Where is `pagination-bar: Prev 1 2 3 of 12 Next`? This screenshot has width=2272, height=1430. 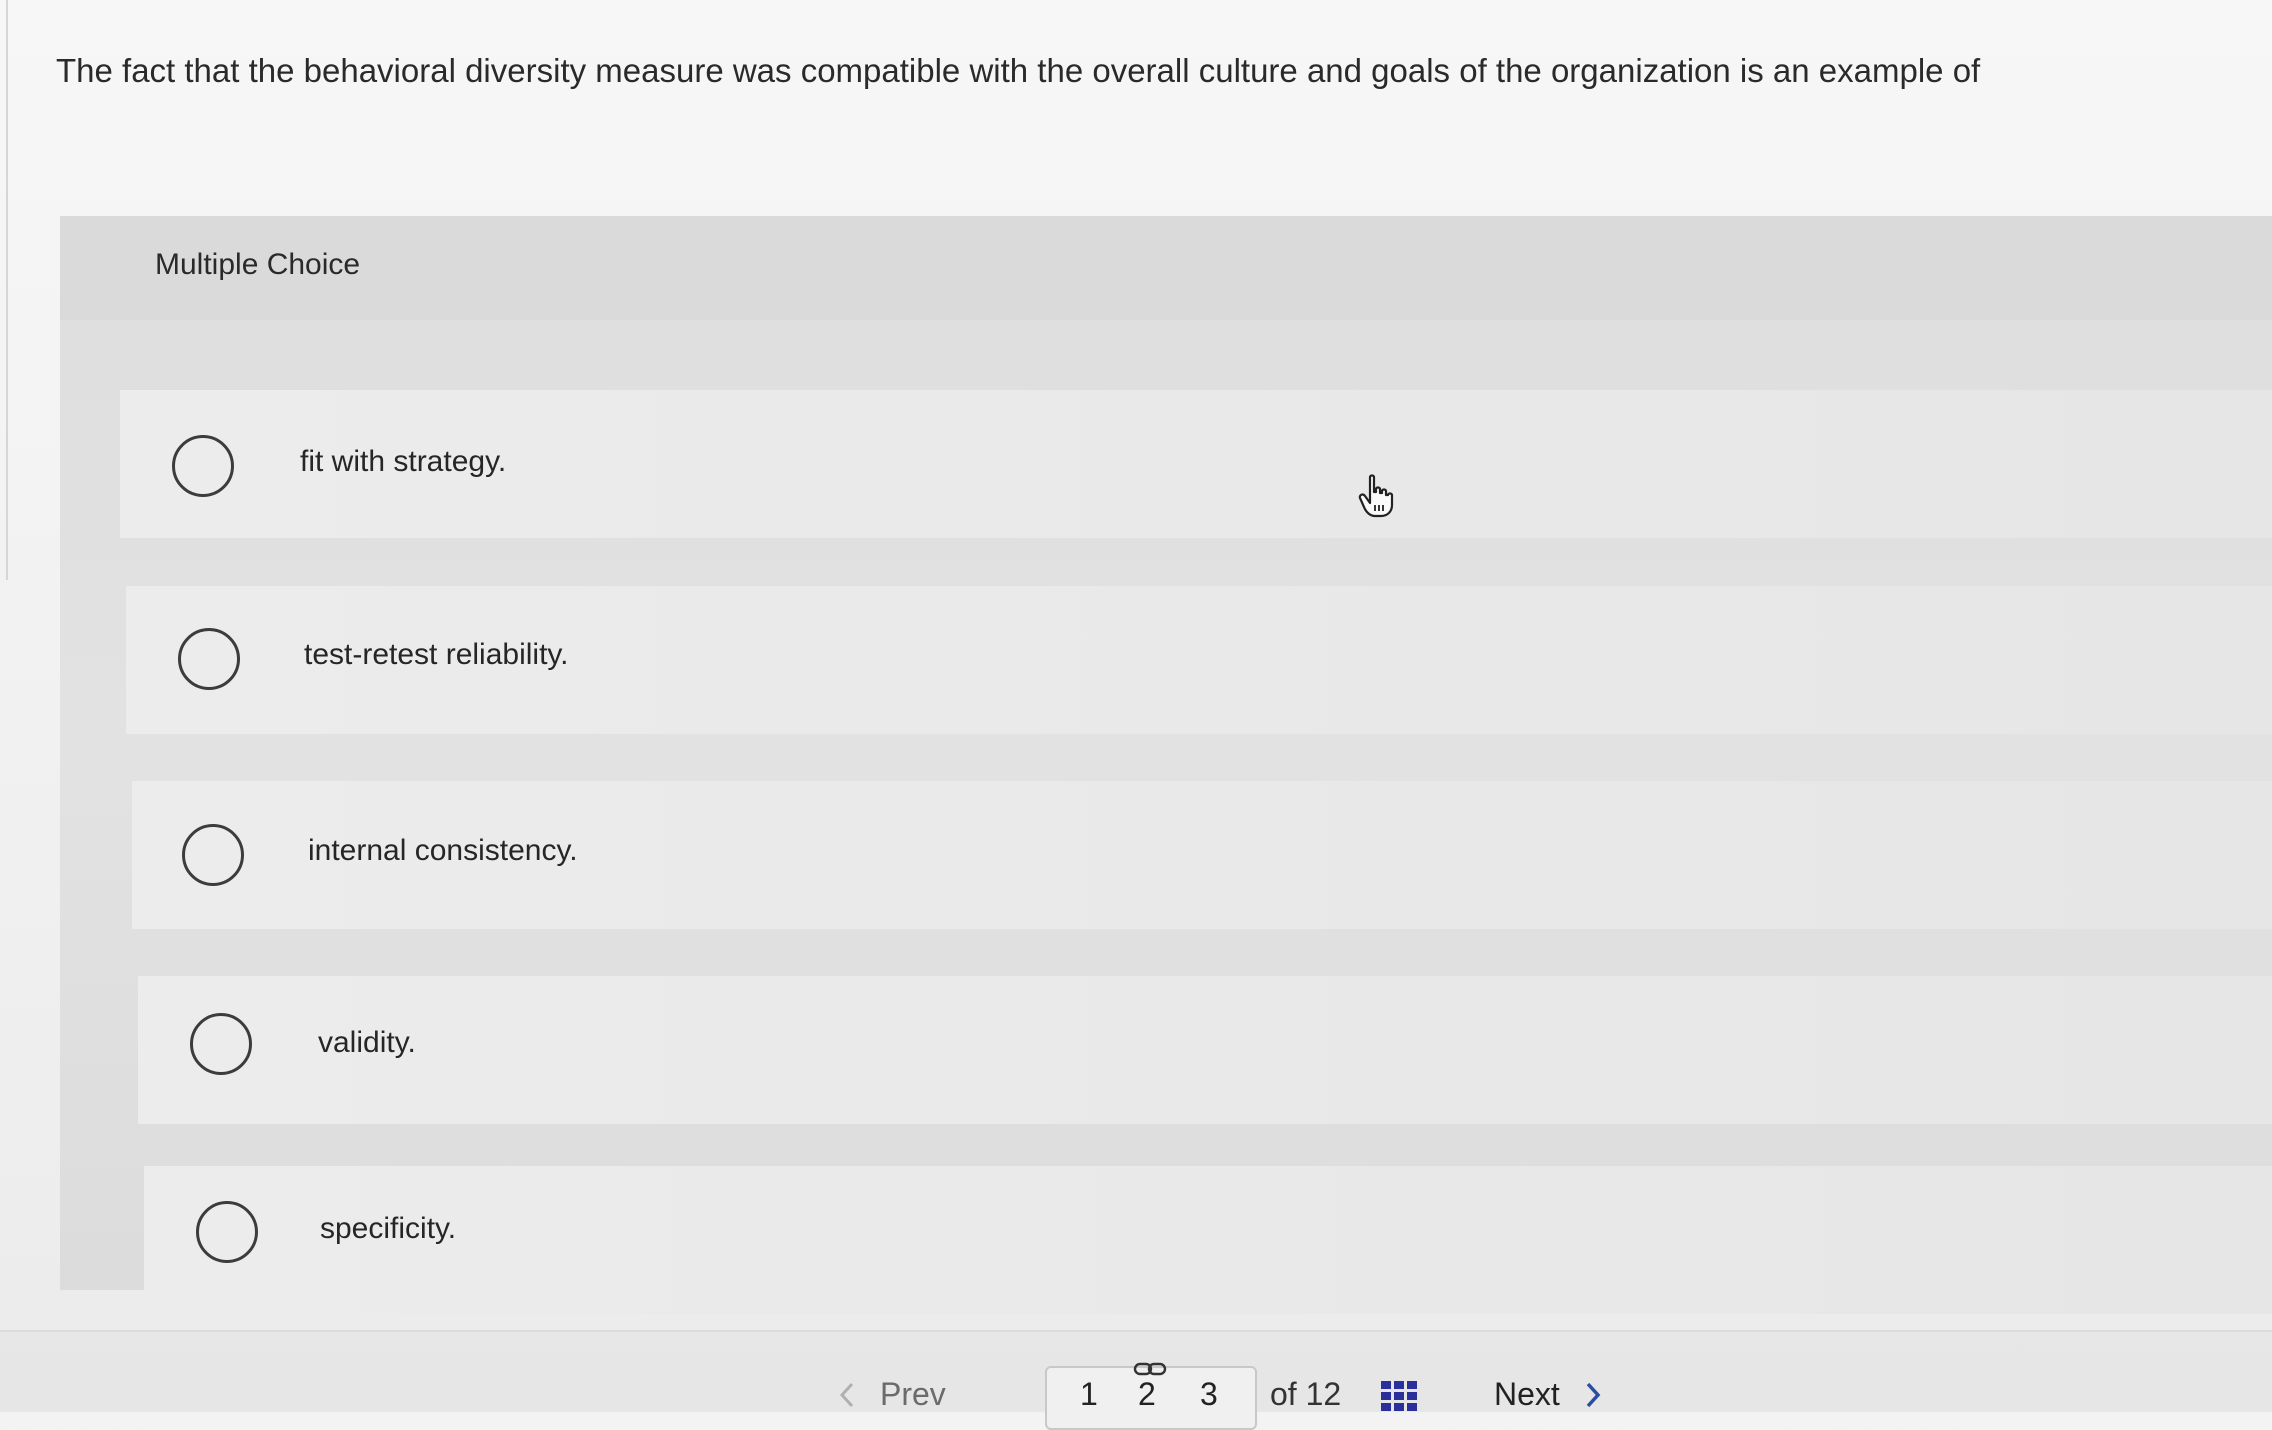
pagination-bar: Prev 1 2 3 of 12 Next is located at coordinates (1136, 1381).